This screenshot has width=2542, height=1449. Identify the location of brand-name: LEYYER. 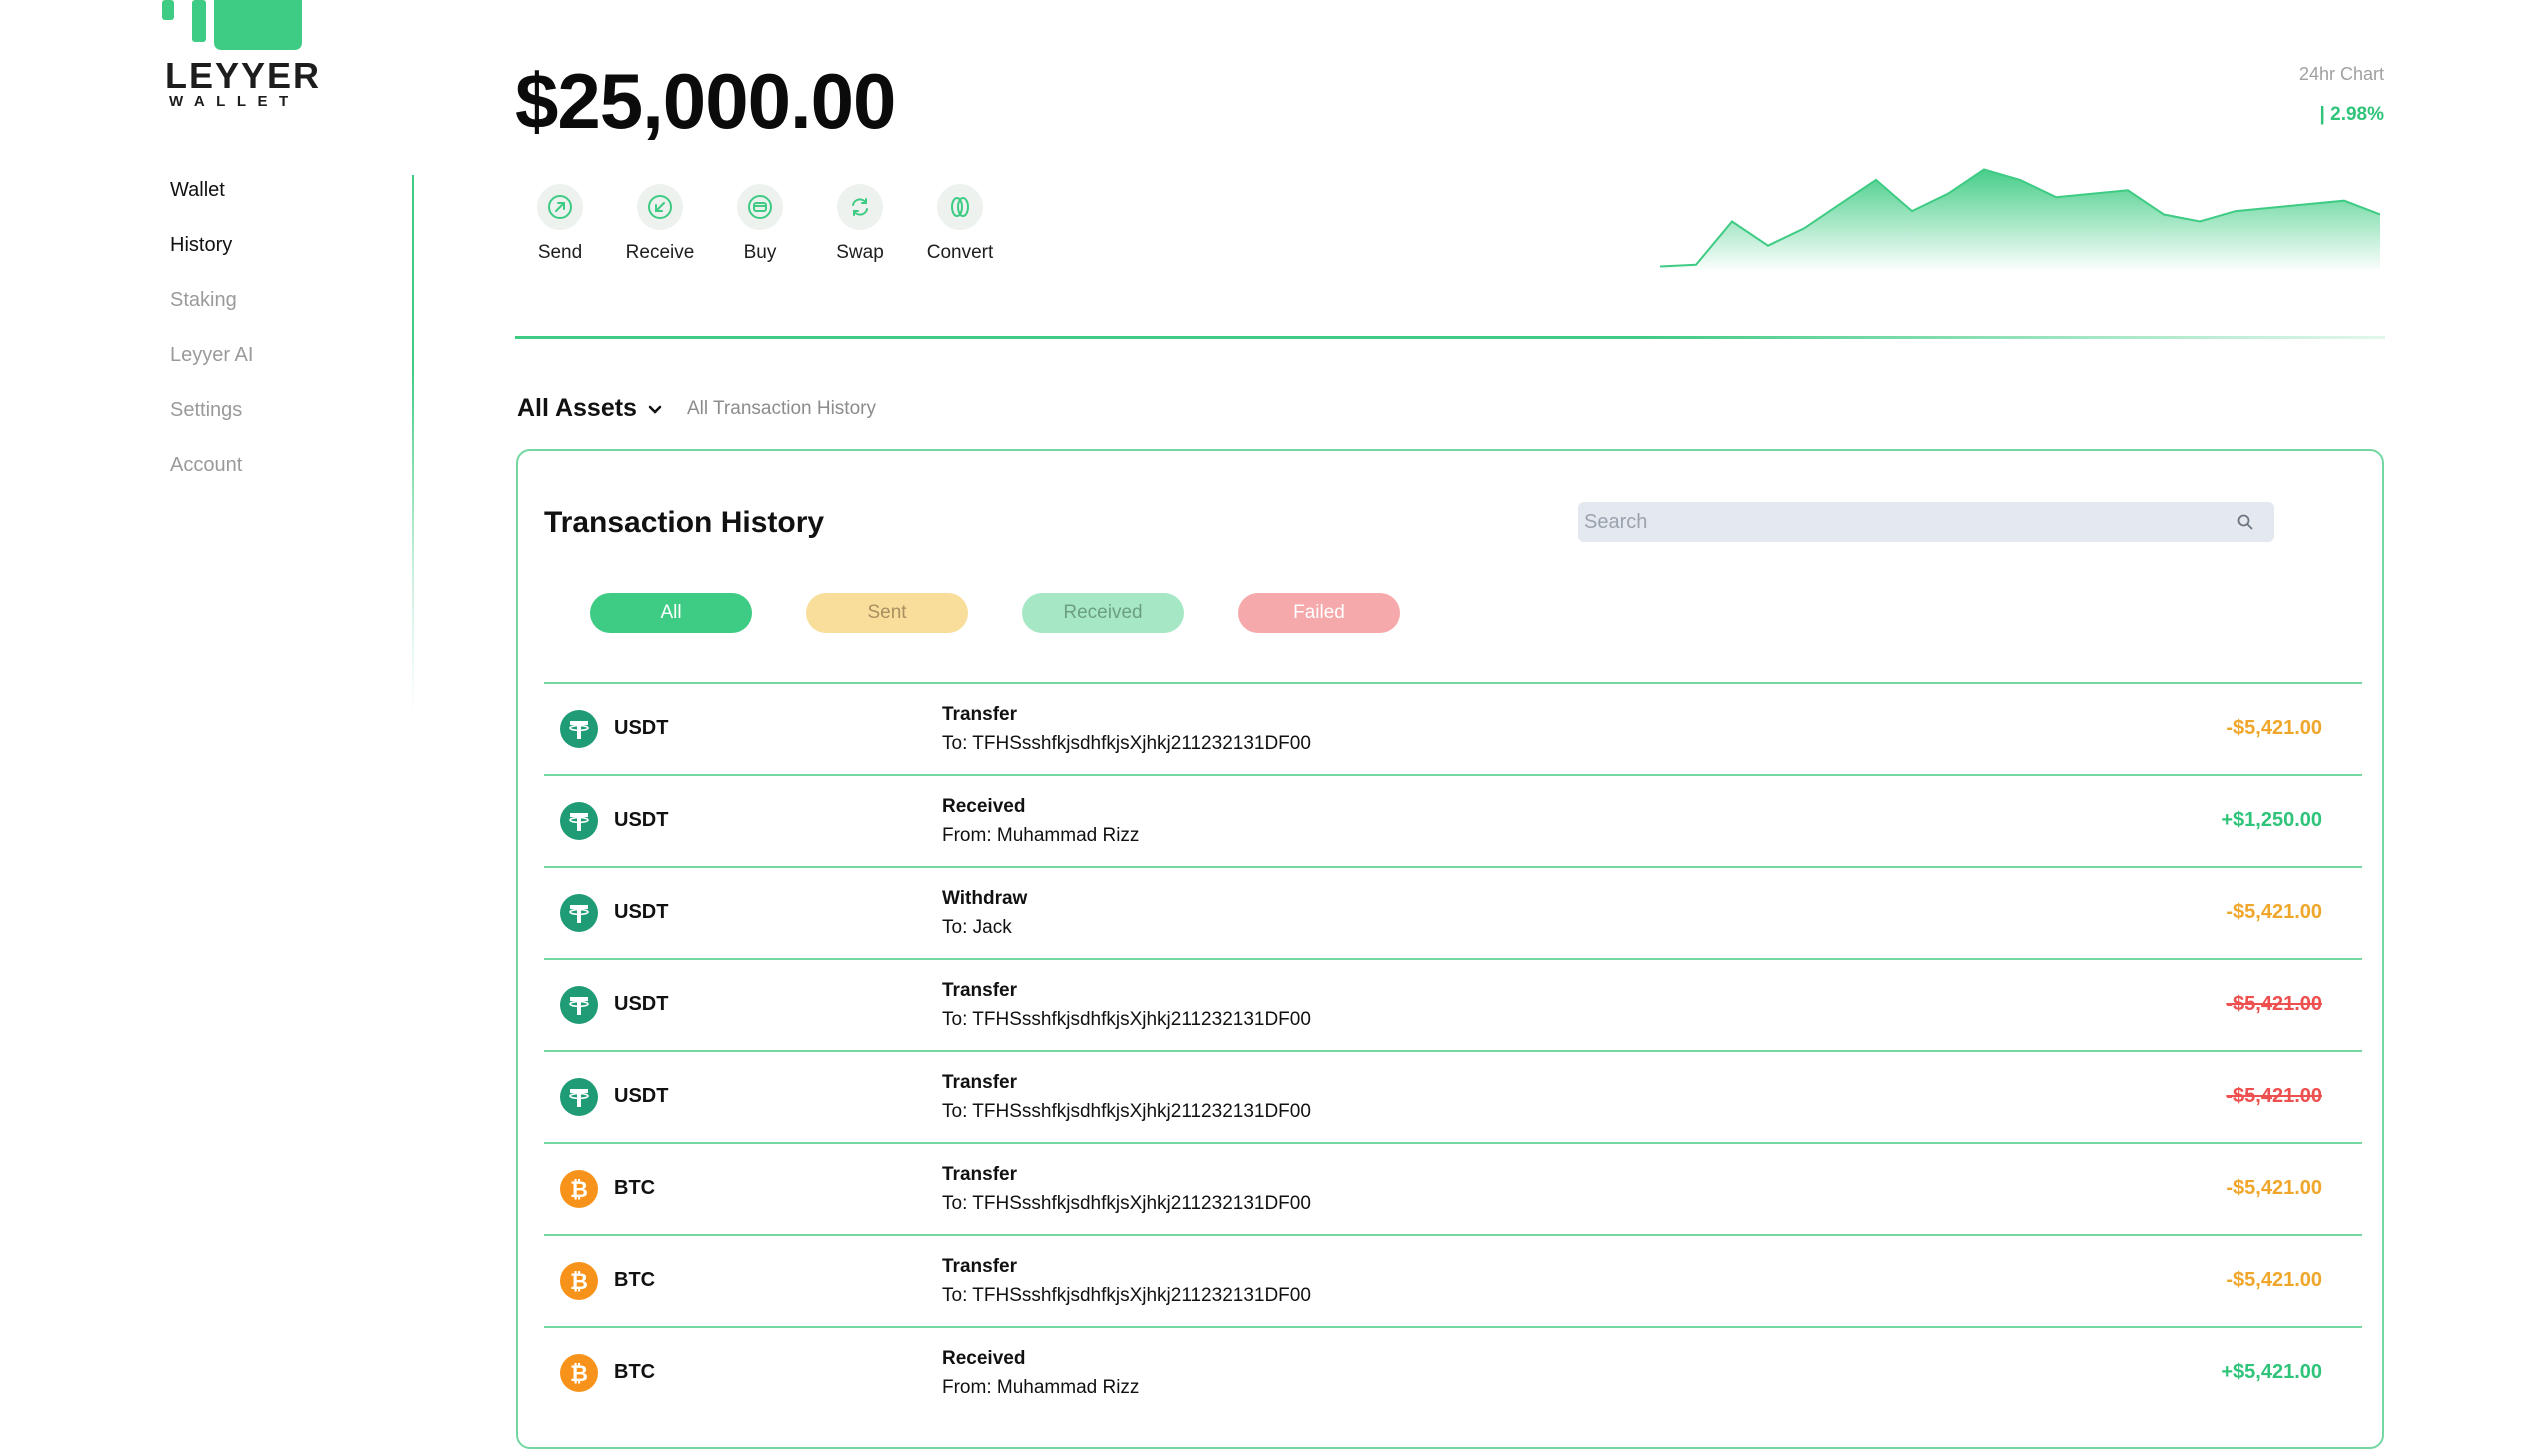
(243, 75).